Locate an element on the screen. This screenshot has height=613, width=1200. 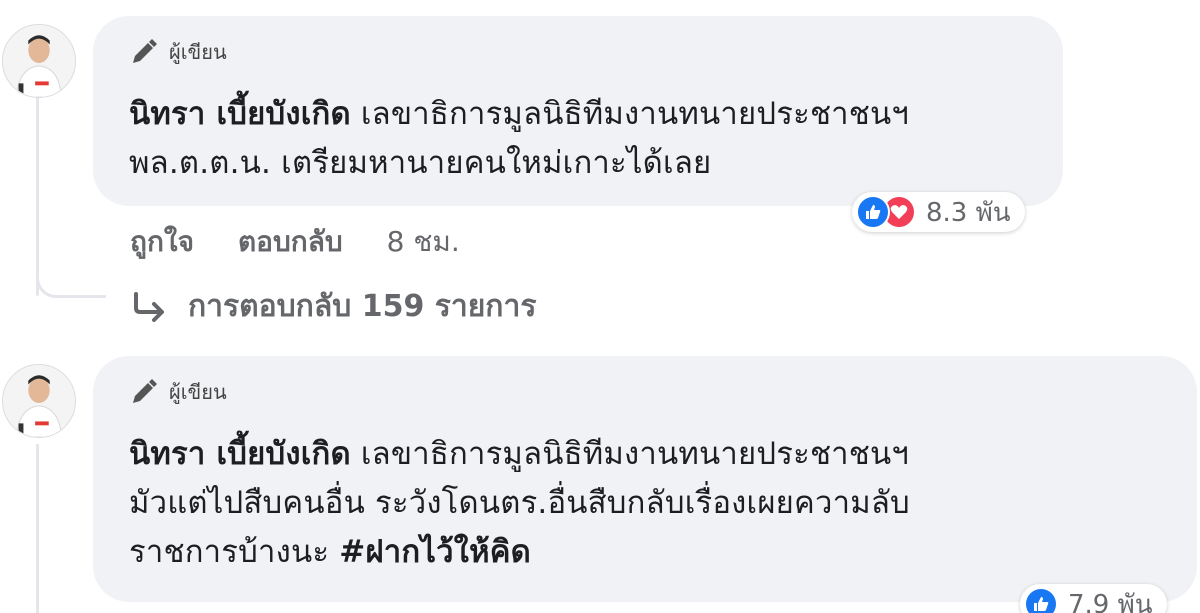
hashtag-link: #ฝากไว้ให้คิด is located at coordinates (435, 552).